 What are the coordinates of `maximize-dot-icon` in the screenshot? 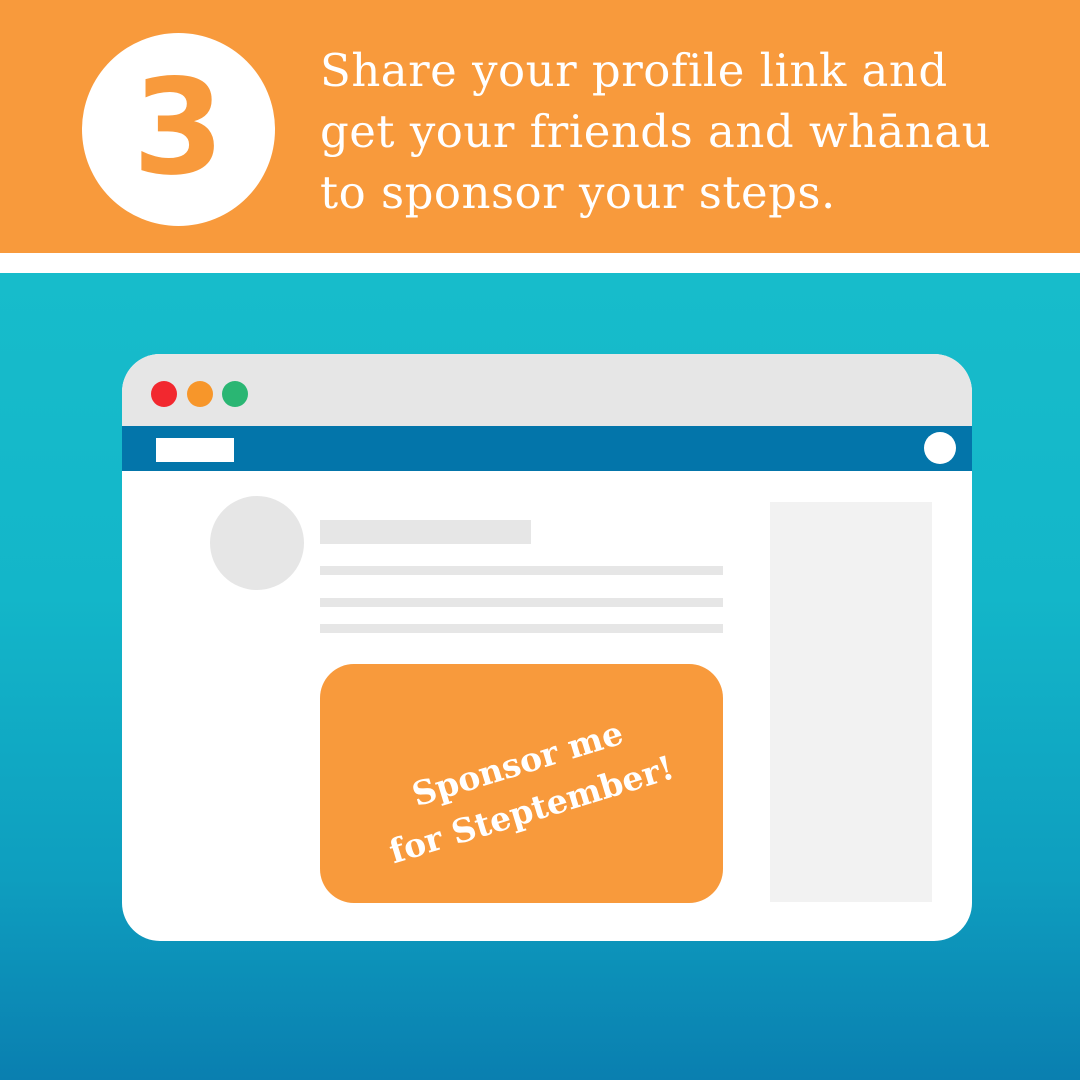 It's located at (235, 394).